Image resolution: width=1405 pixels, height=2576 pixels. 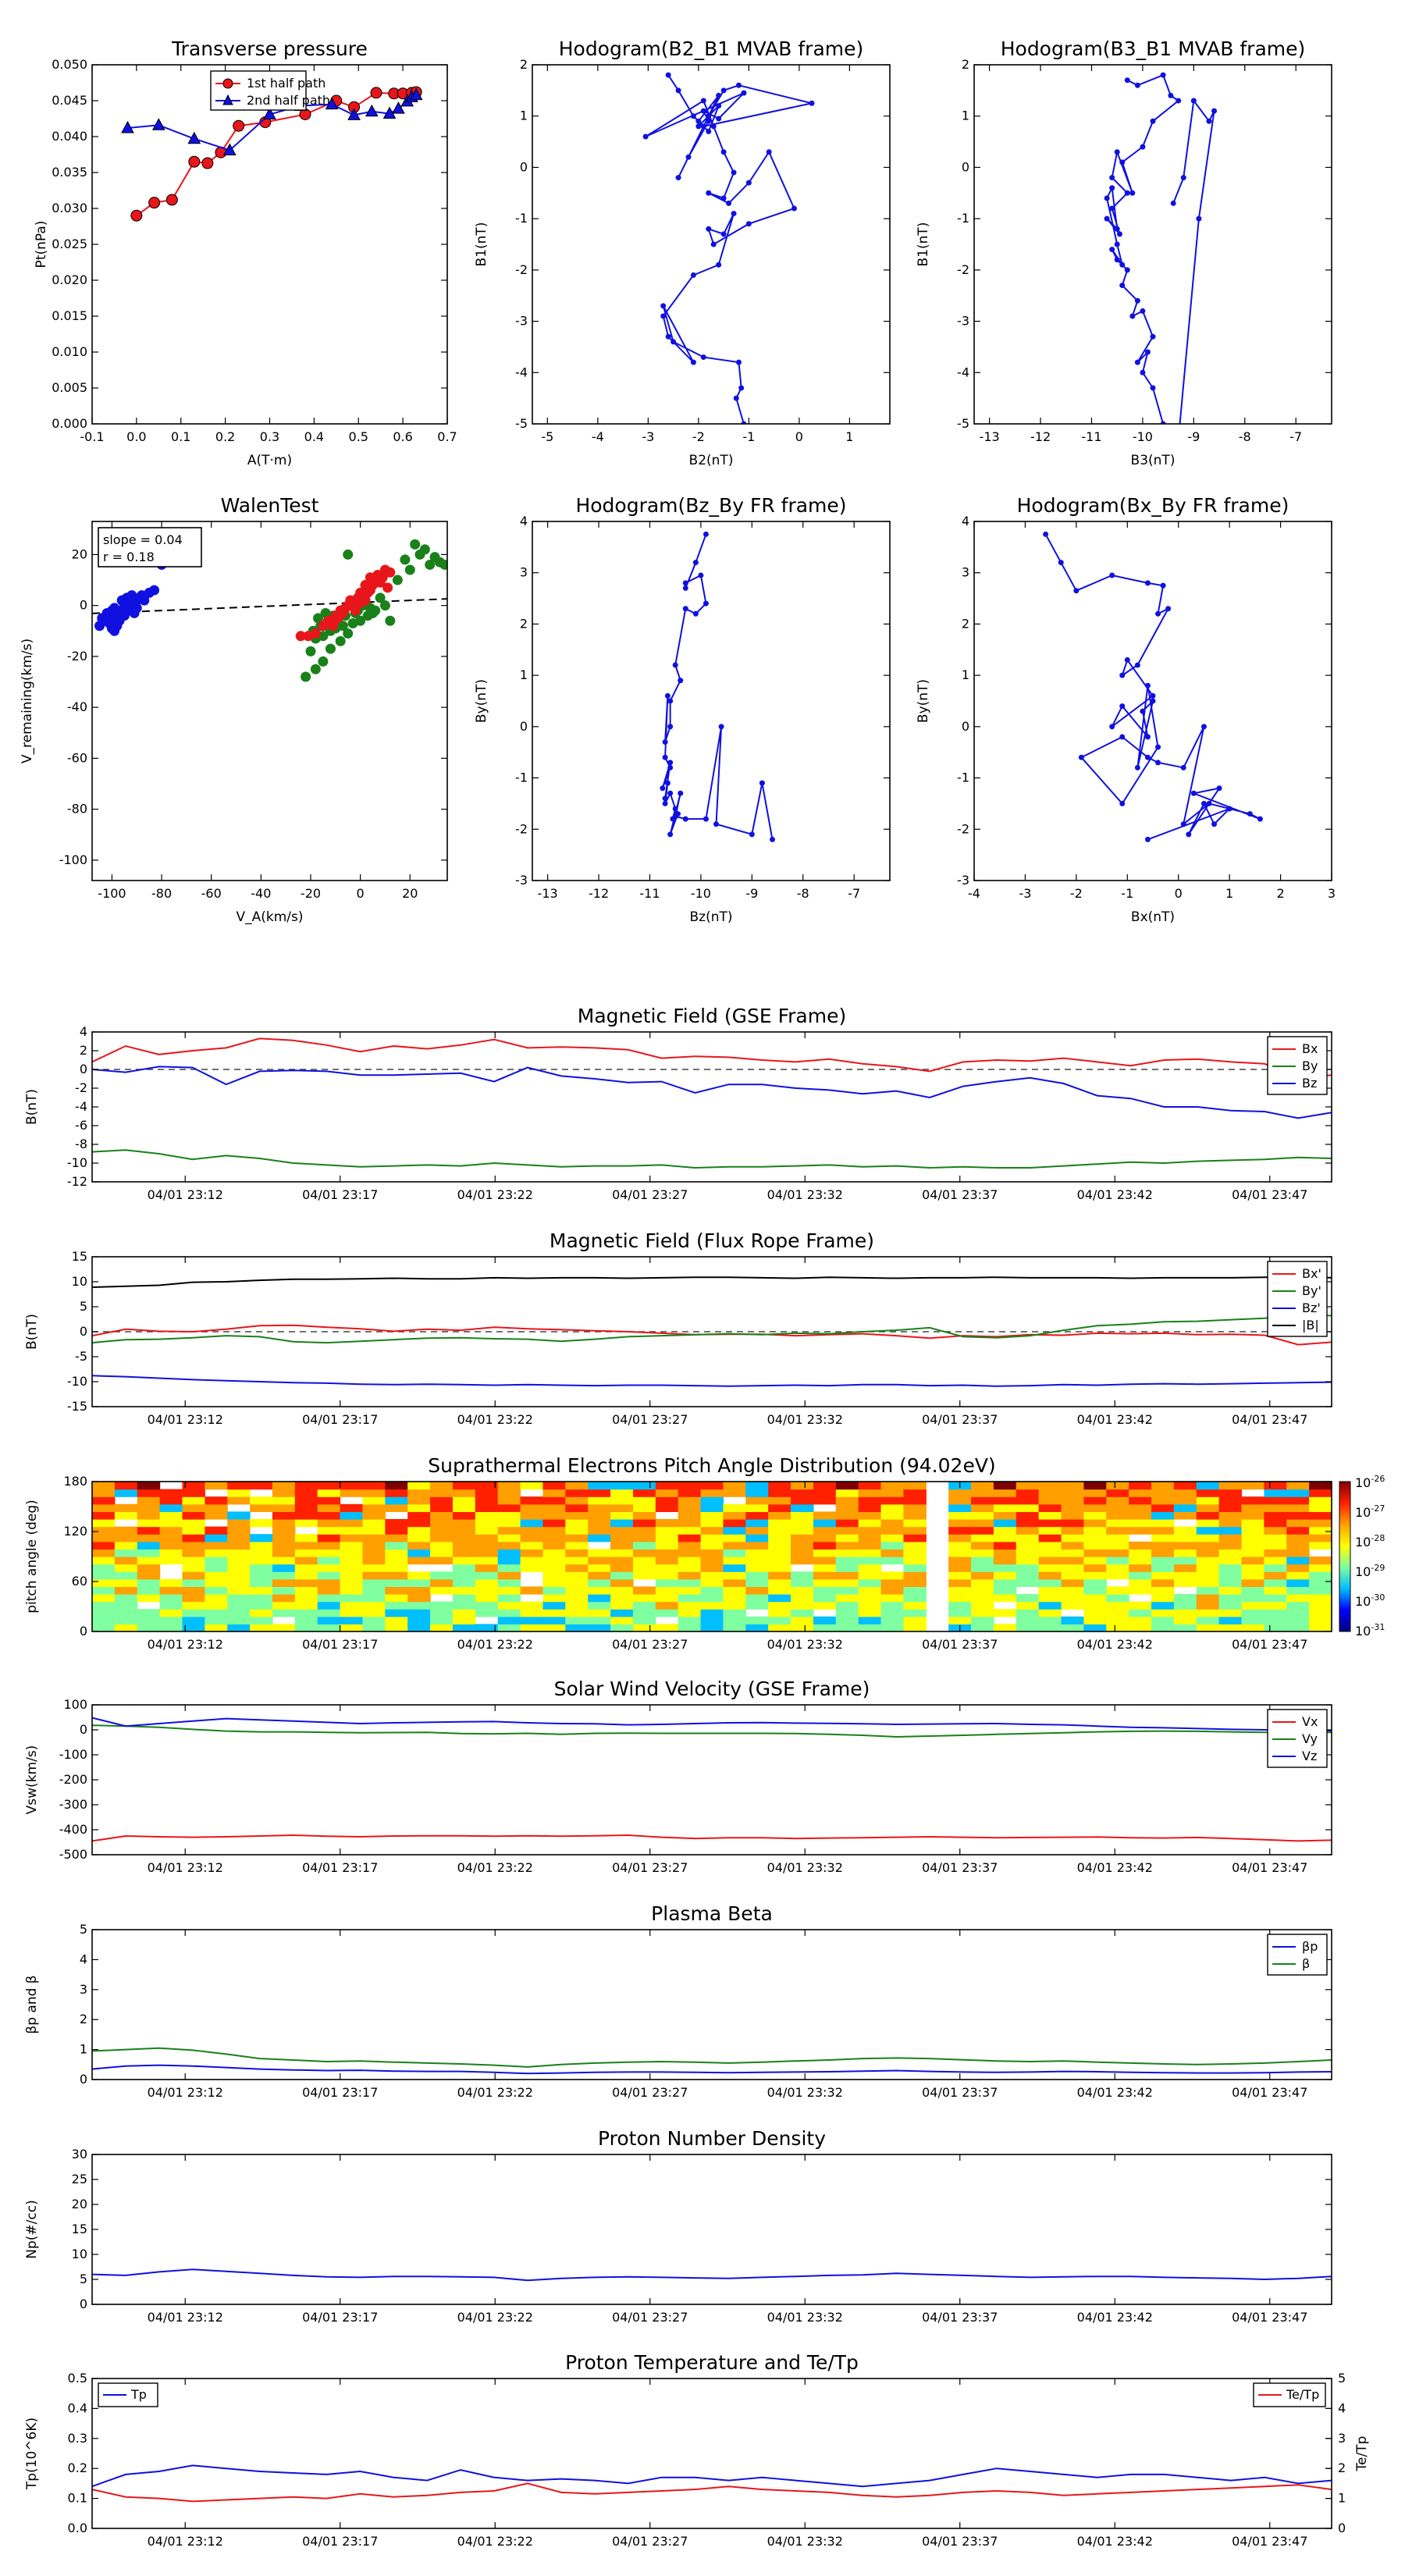 What do you see at coordinates (32, 2229) in the screenshot?
I see `y-axis-label: Np(#/cc)` at bounding box center [32, 2229].